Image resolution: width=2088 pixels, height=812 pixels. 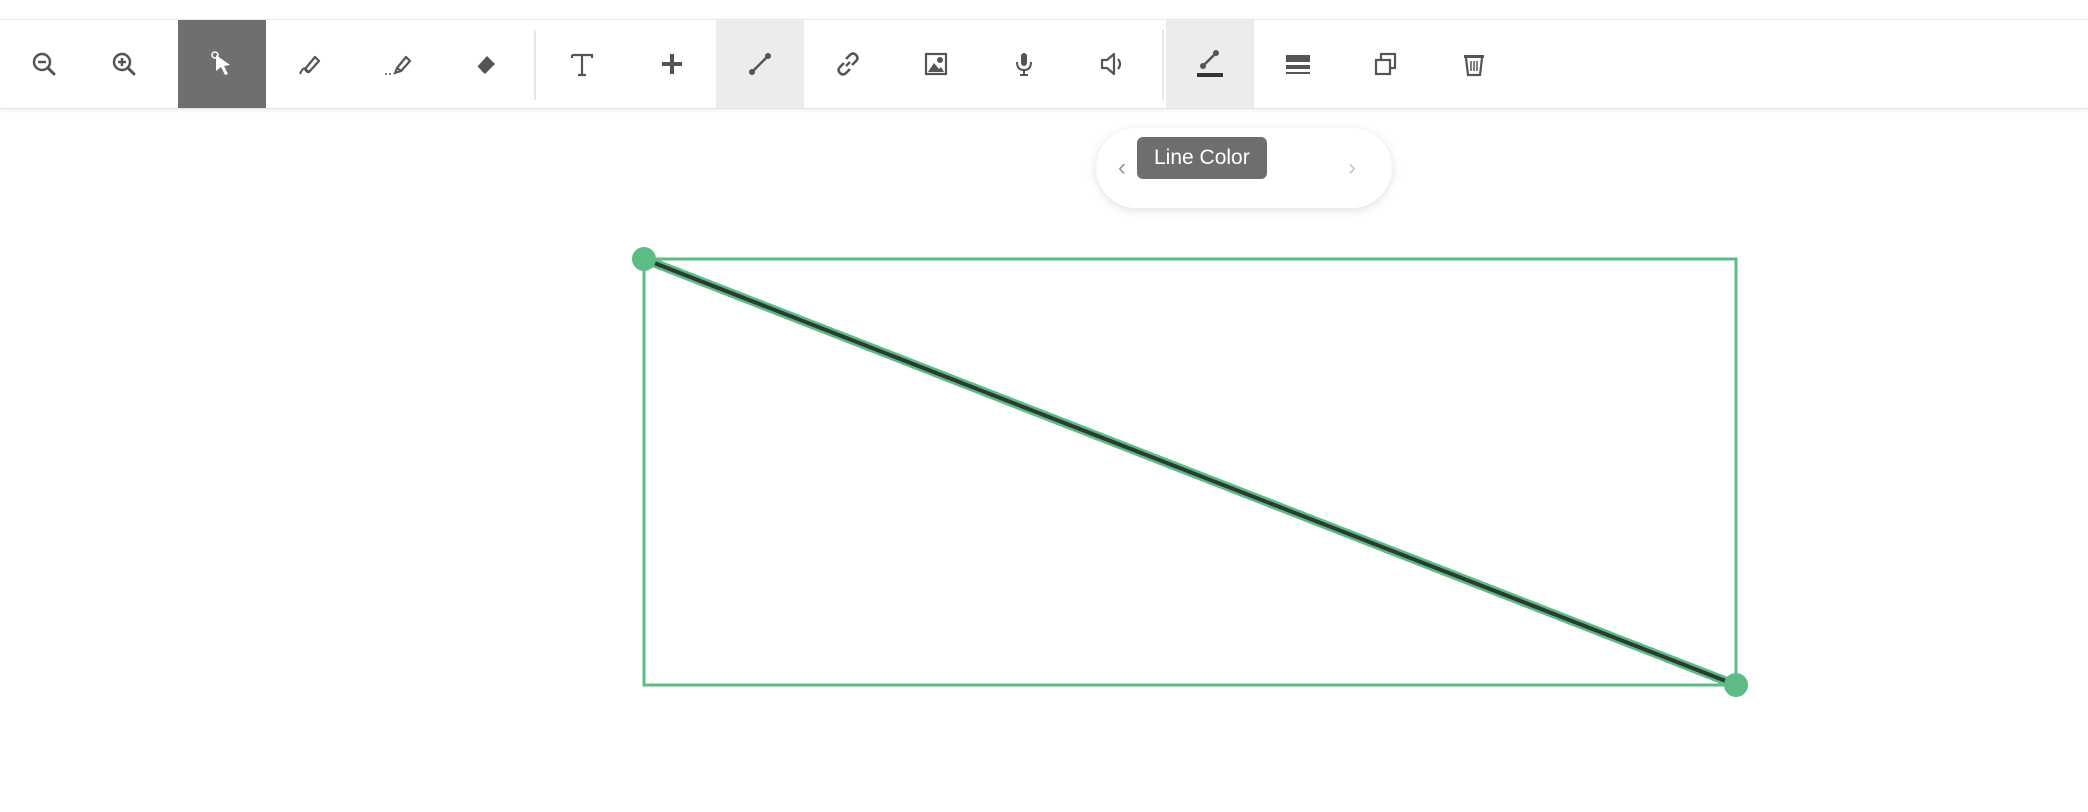 What do you see at coordinates (1360, 168) in the screenshot?
I see `popover-next-arrow: ›` at bounding box center [1360, 168].